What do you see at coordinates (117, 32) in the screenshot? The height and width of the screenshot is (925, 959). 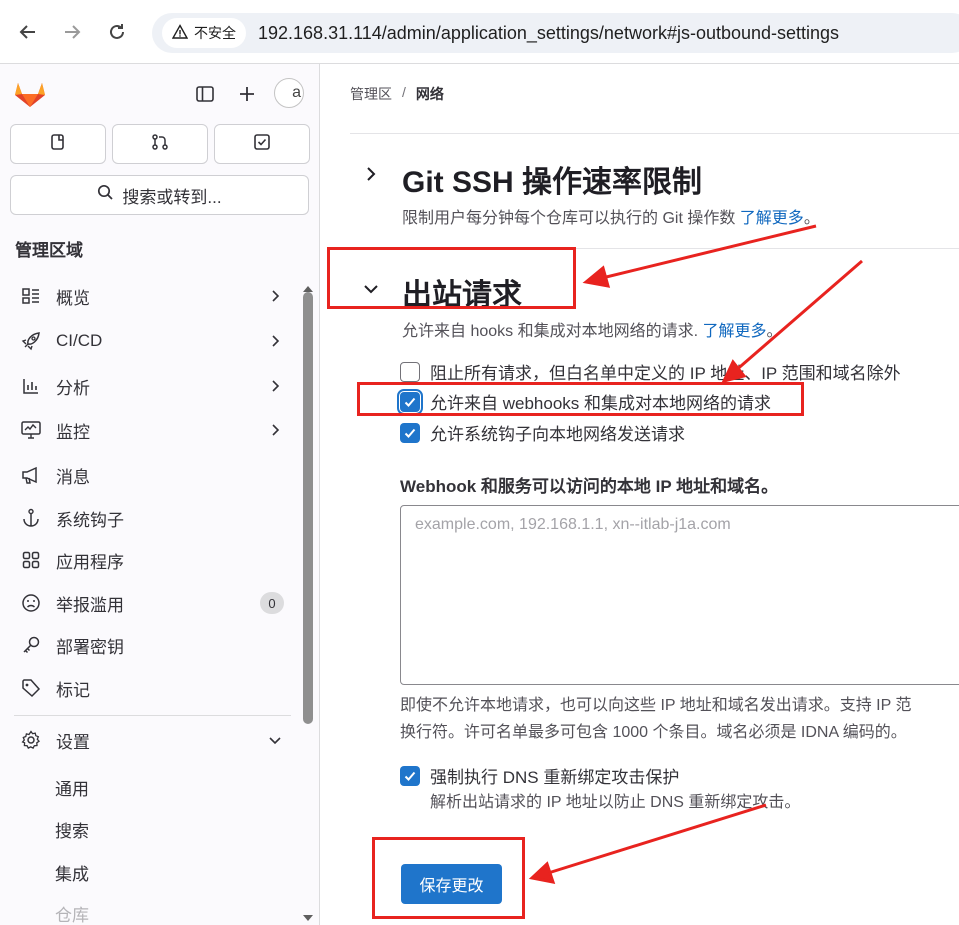 I see `reload-icon` at bounding box center [117, 32].